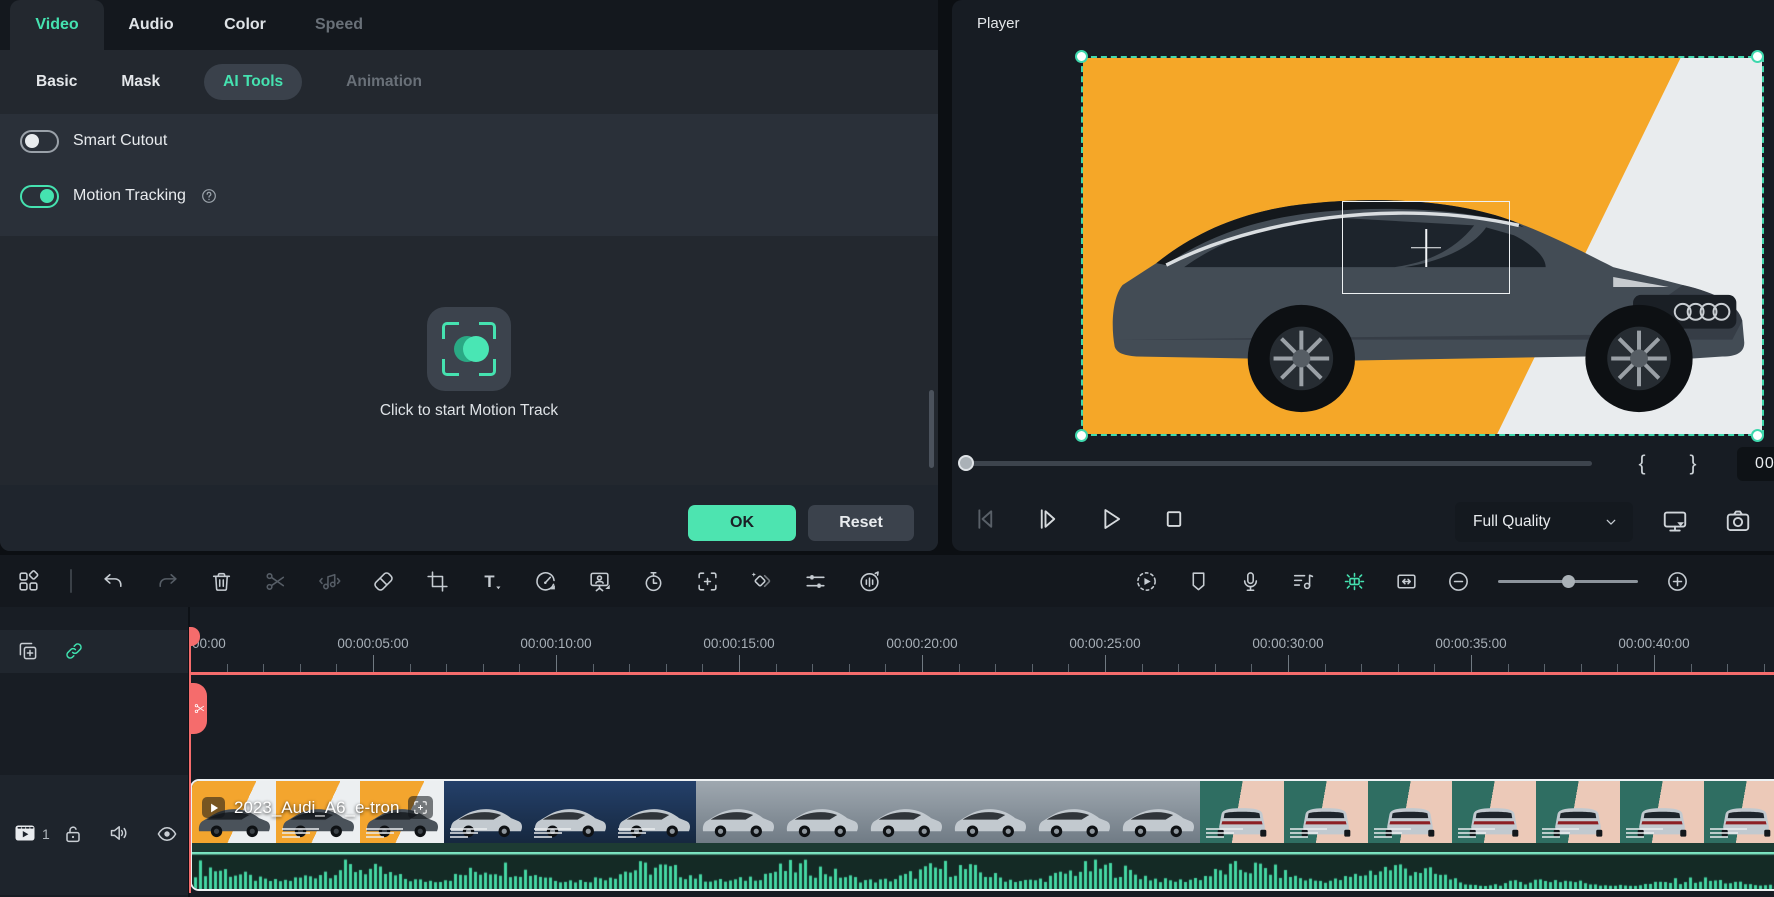  What do you see at coordinates (140, 82) in the screenshot?
I see `subtab-mask: Mask` at bounding box center [140, 82].